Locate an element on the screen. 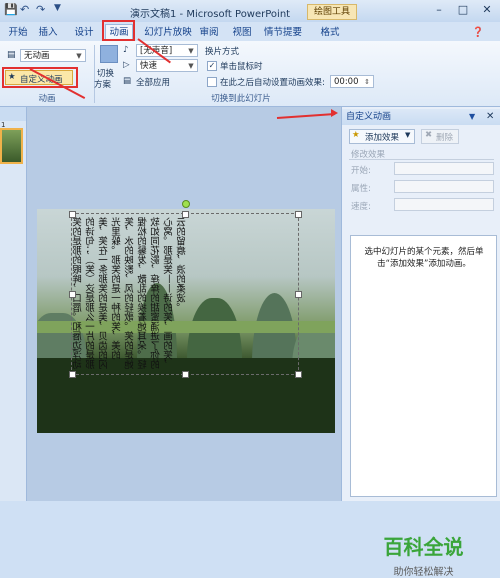 The image size is (500, 578). transition-scheme-icon is located at coordinates (109, 54).